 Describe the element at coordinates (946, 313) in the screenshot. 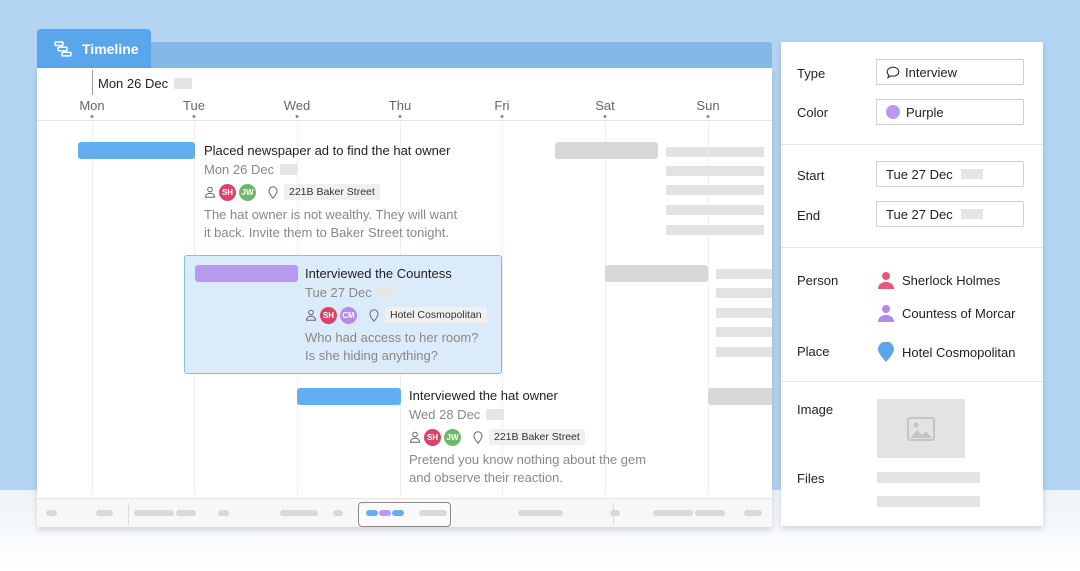

I see `person-countess: Countess of Morcar` at that location.